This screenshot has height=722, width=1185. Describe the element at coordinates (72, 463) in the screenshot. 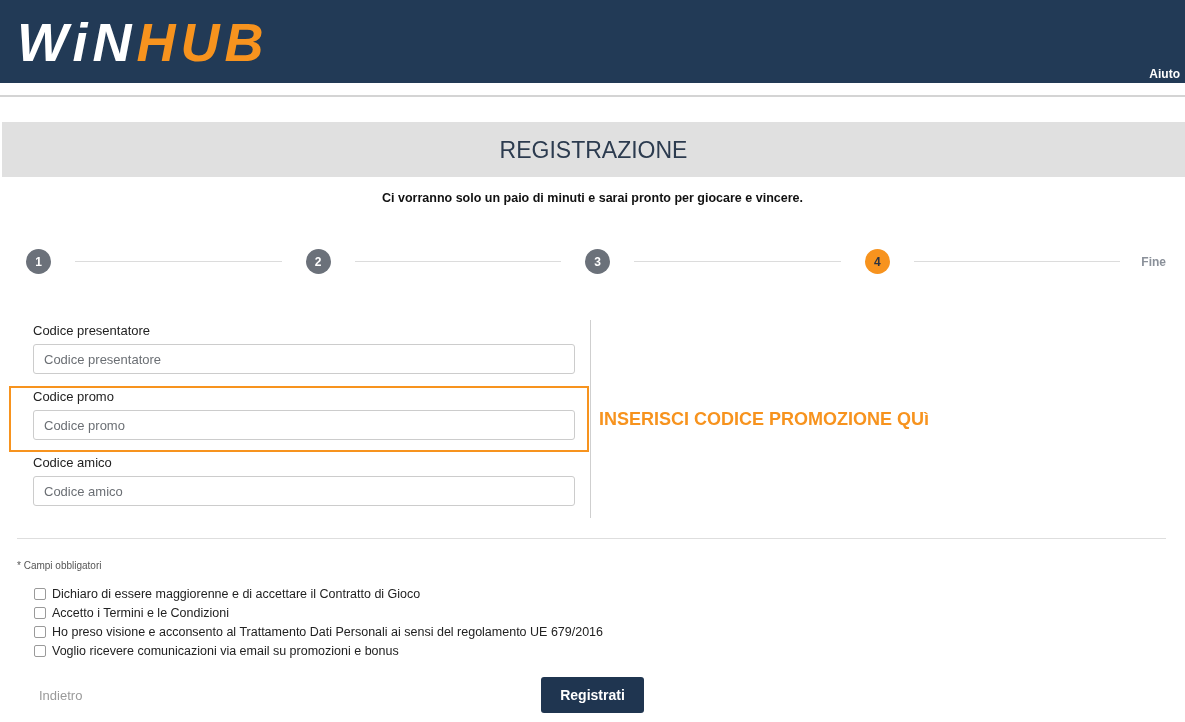

I see `field-label: Codice amico` at that location.